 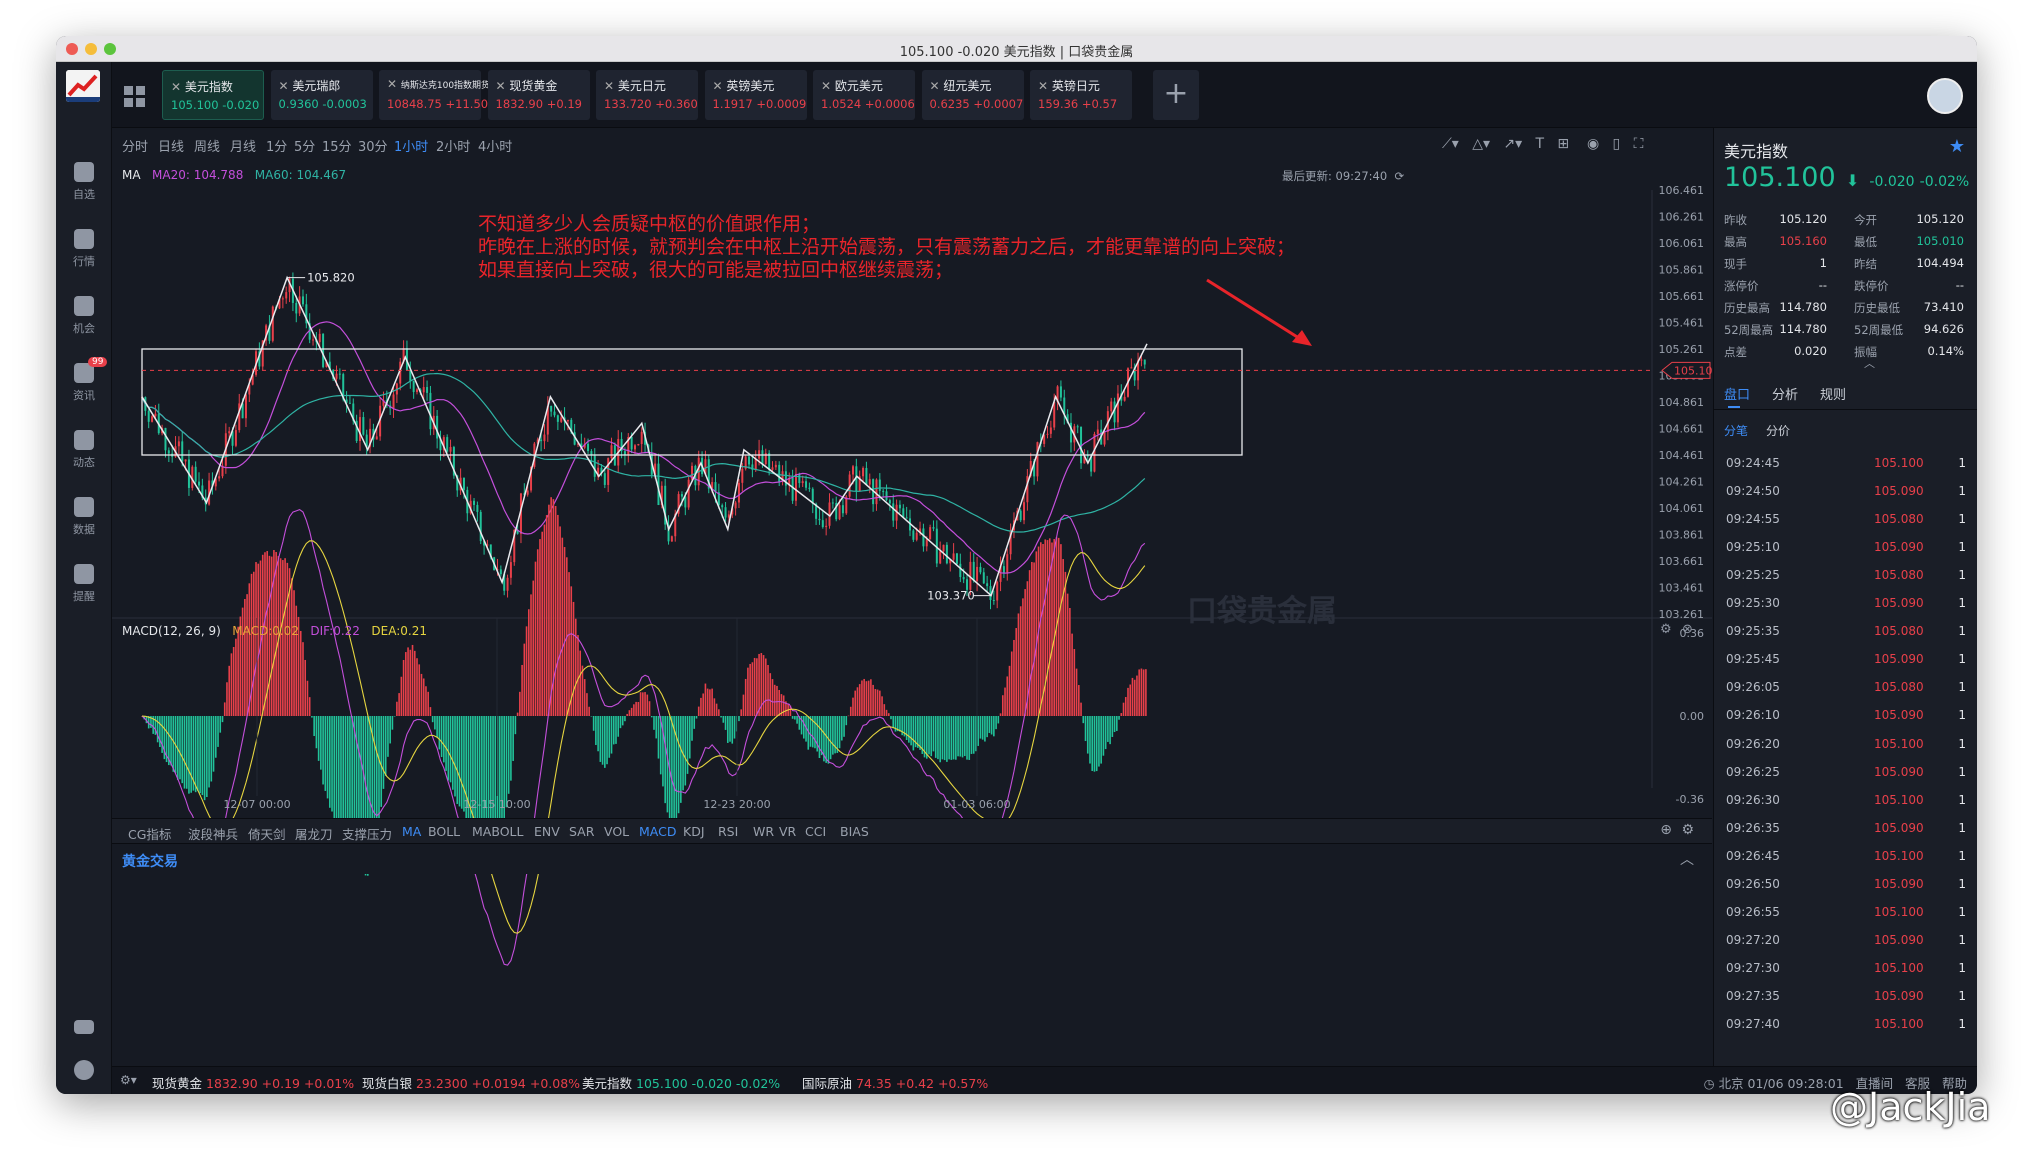 What do you see at coordinates (84, 380) in the screenshot?
I see `sidebar-item-3: 资讯 99` at bounding box center [84, 380].